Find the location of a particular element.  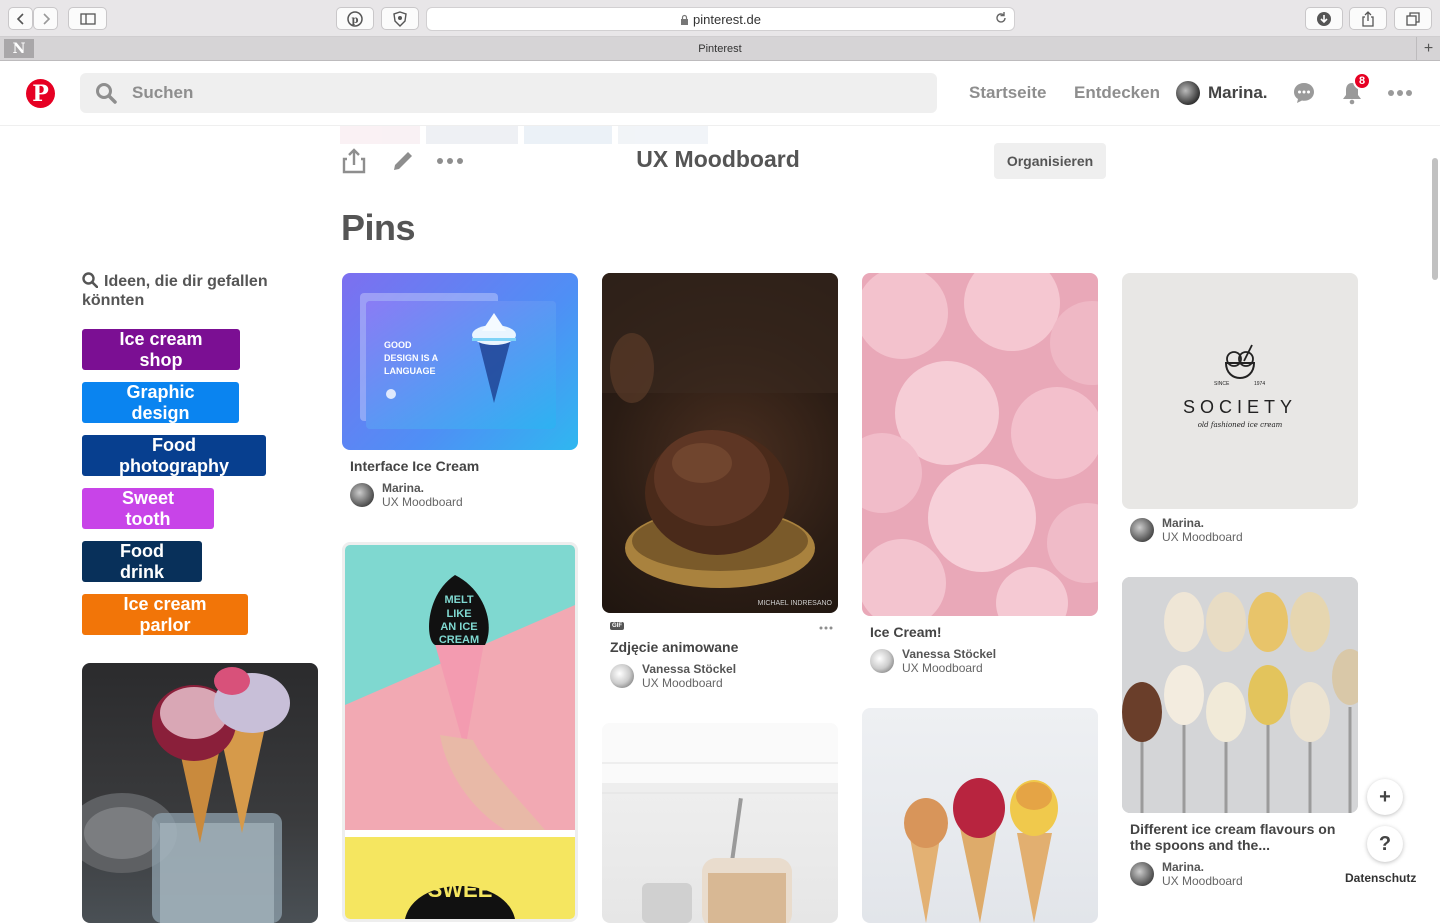

pinterest-logo: P is located at coordinates (40, 93).